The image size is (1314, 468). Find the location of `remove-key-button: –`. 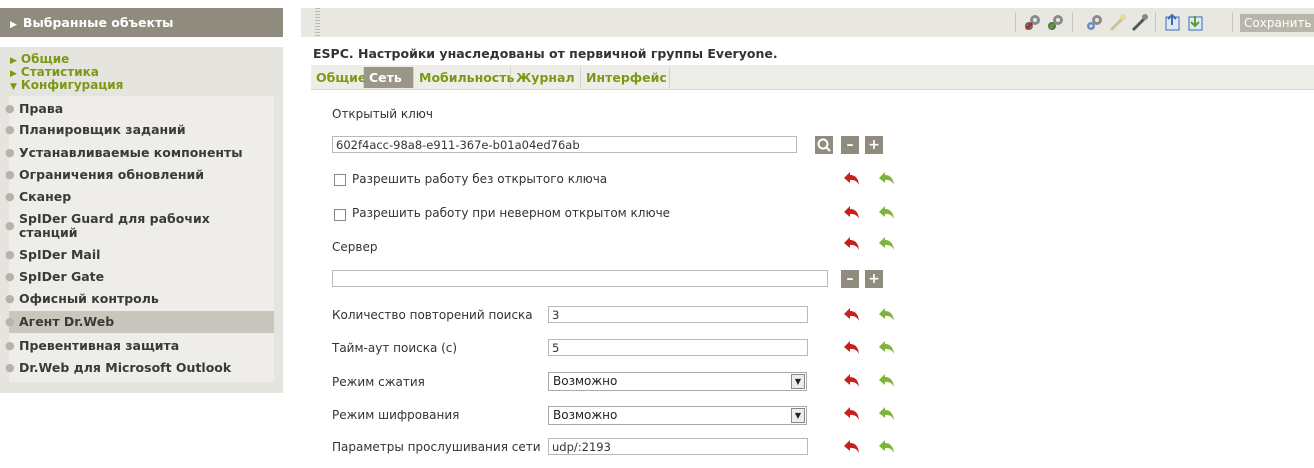

remove-key-button: – is located at coordinates (850, 145).